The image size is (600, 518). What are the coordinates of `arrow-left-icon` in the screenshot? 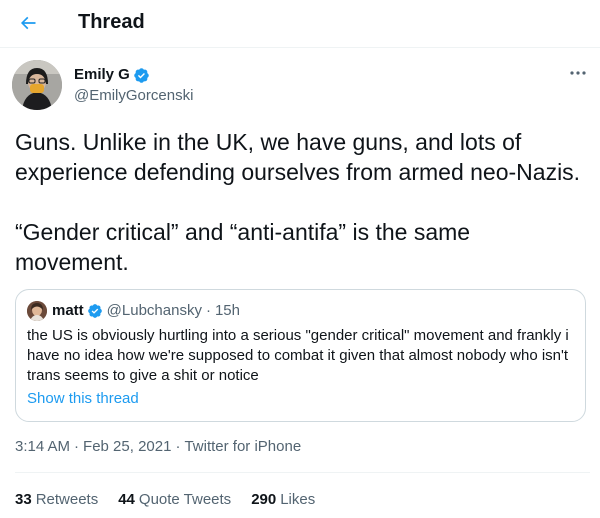 It's located at (28, 23).